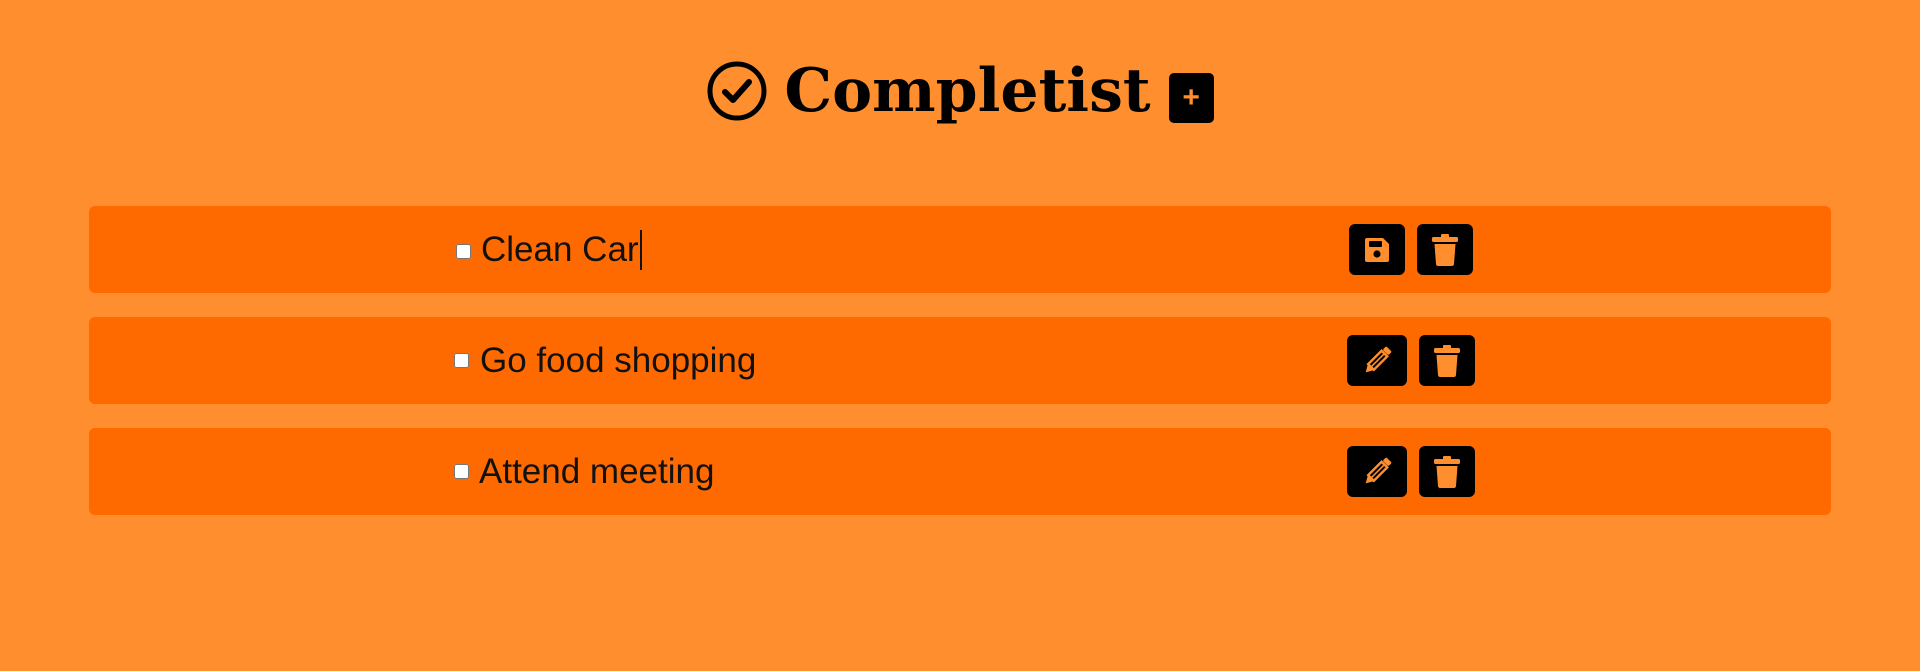  I want to click on text-cursor, so click(640, 249).